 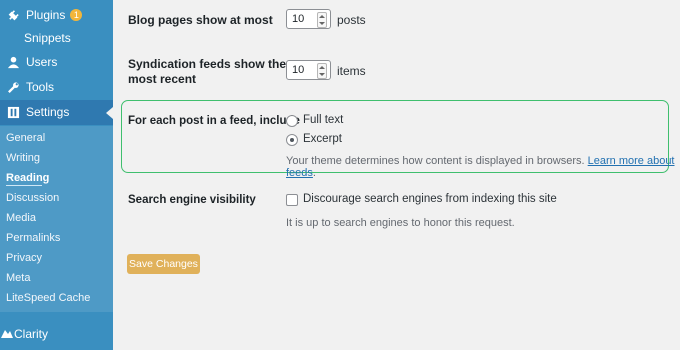 I want to click on submenu-item-media: Media, so click(x=21, y=218).